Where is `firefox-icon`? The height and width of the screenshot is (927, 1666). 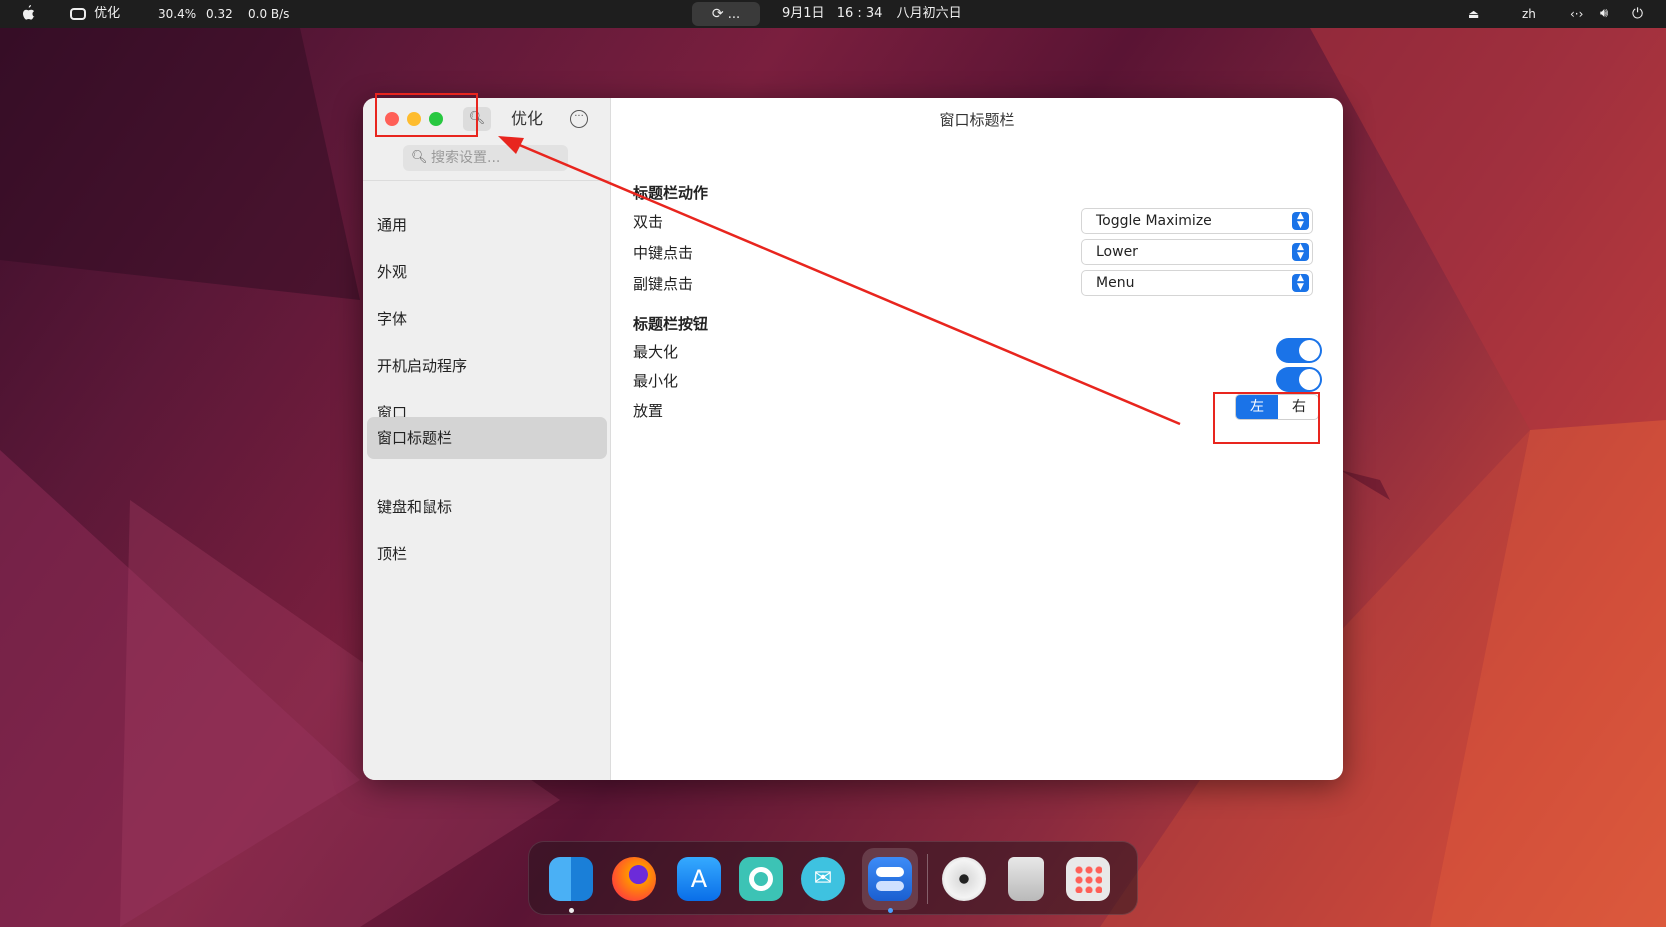
firefox-icon is located at coordinates (634, 879).